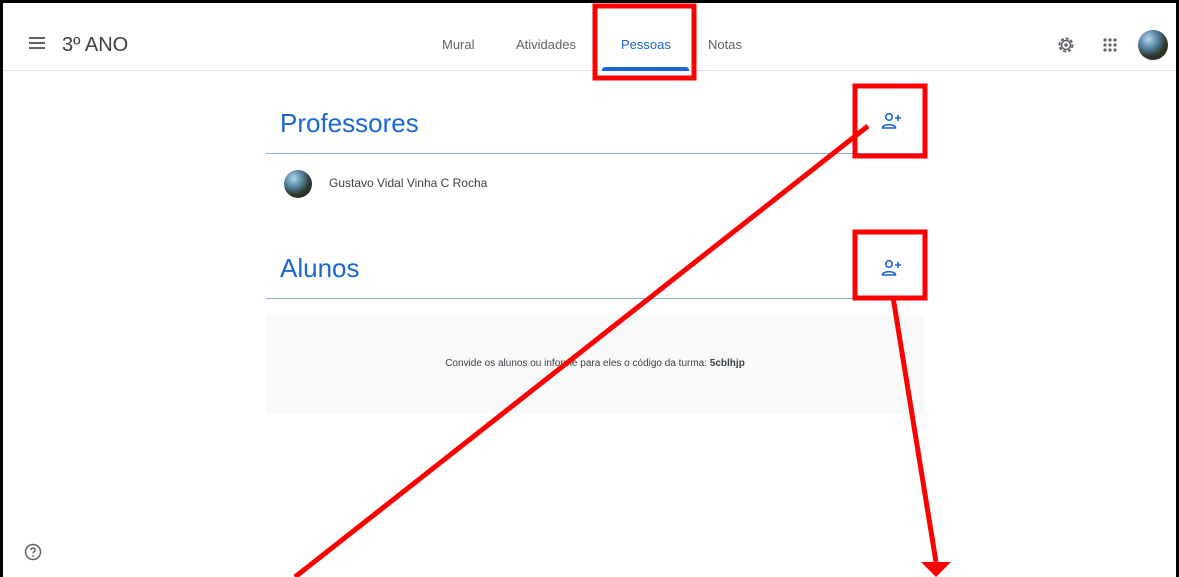 This screenshot has height=577, width=1179. I want to click on students-divider, so click(595, 298).